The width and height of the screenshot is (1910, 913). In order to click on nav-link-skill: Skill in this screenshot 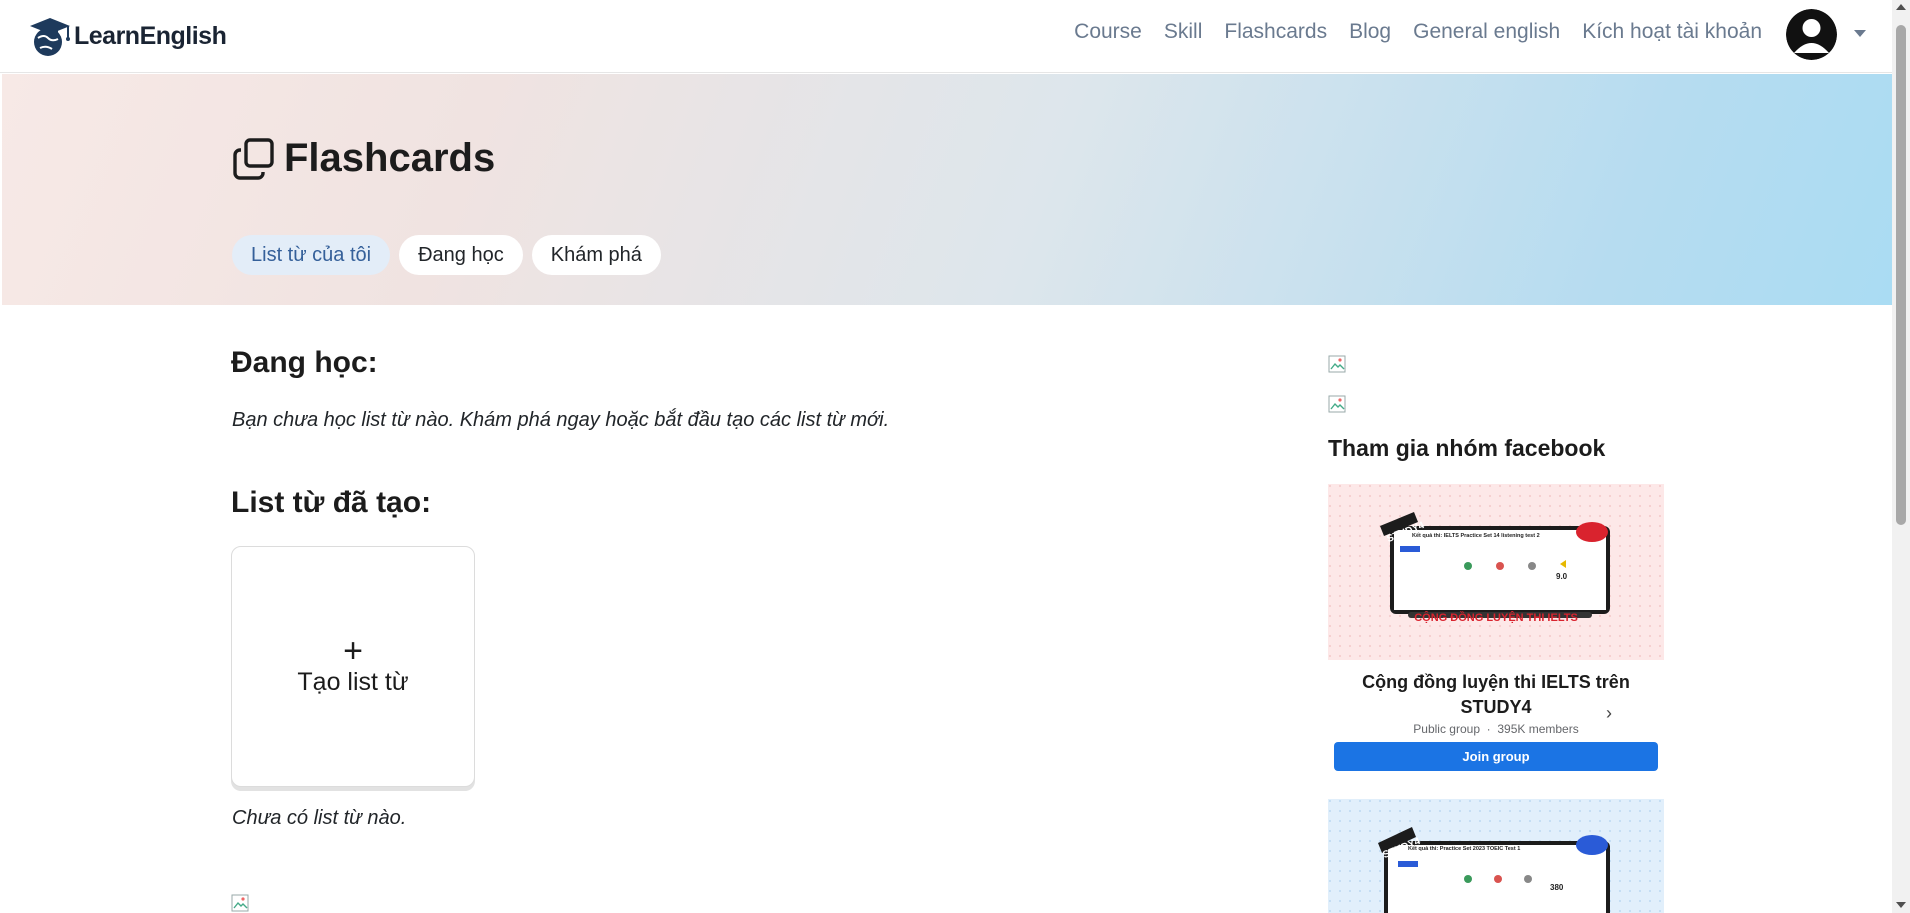, I will do `click(1183, 32)`.